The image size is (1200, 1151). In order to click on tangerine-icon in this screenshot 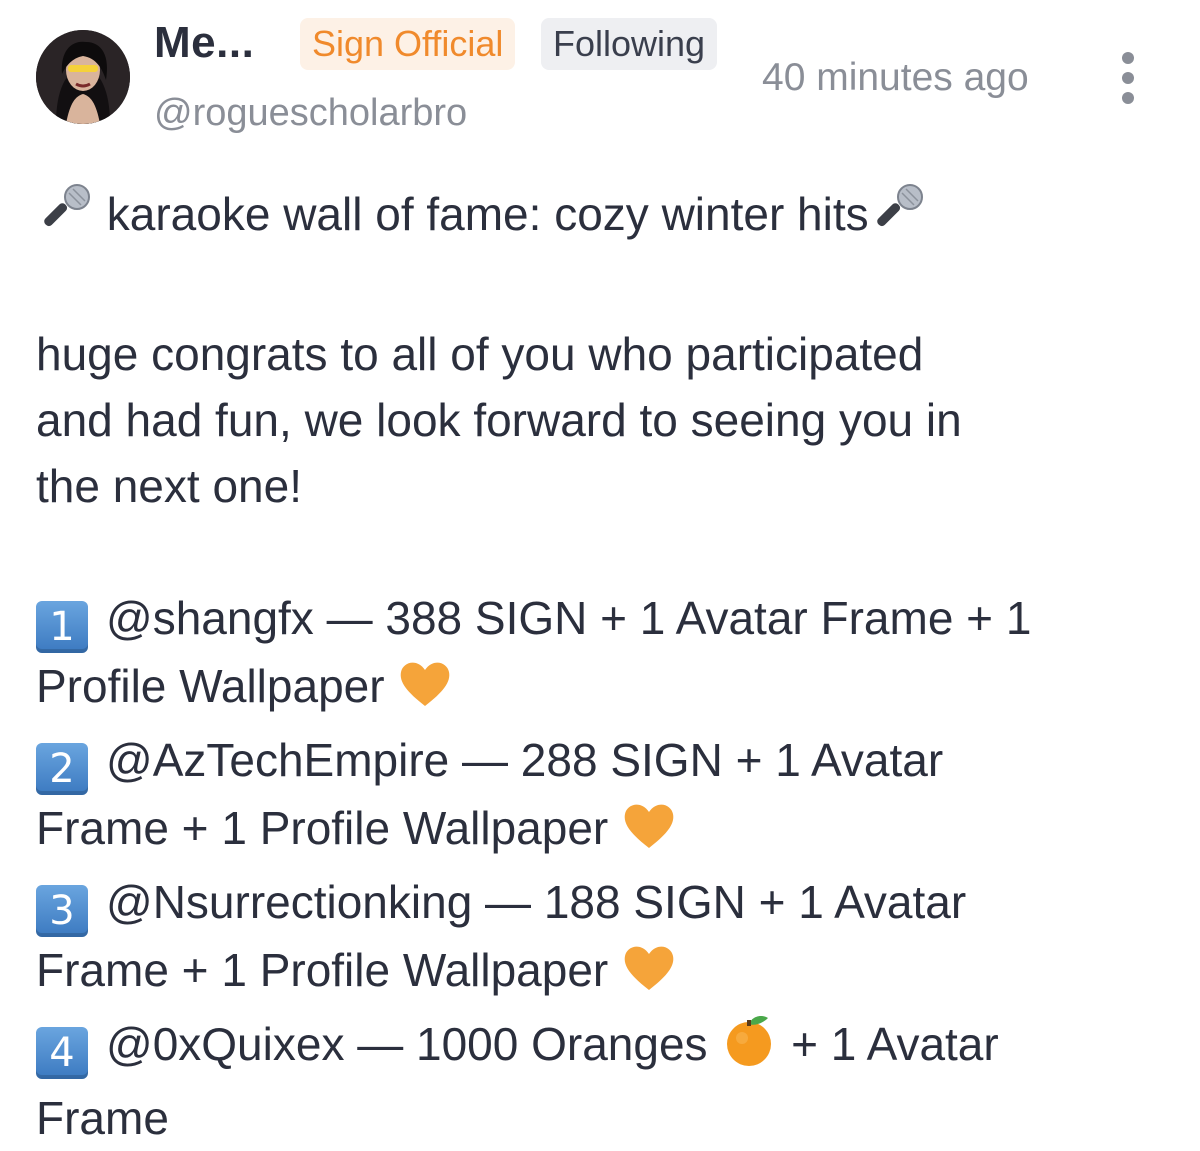, I will do `click(749, 1048)`.